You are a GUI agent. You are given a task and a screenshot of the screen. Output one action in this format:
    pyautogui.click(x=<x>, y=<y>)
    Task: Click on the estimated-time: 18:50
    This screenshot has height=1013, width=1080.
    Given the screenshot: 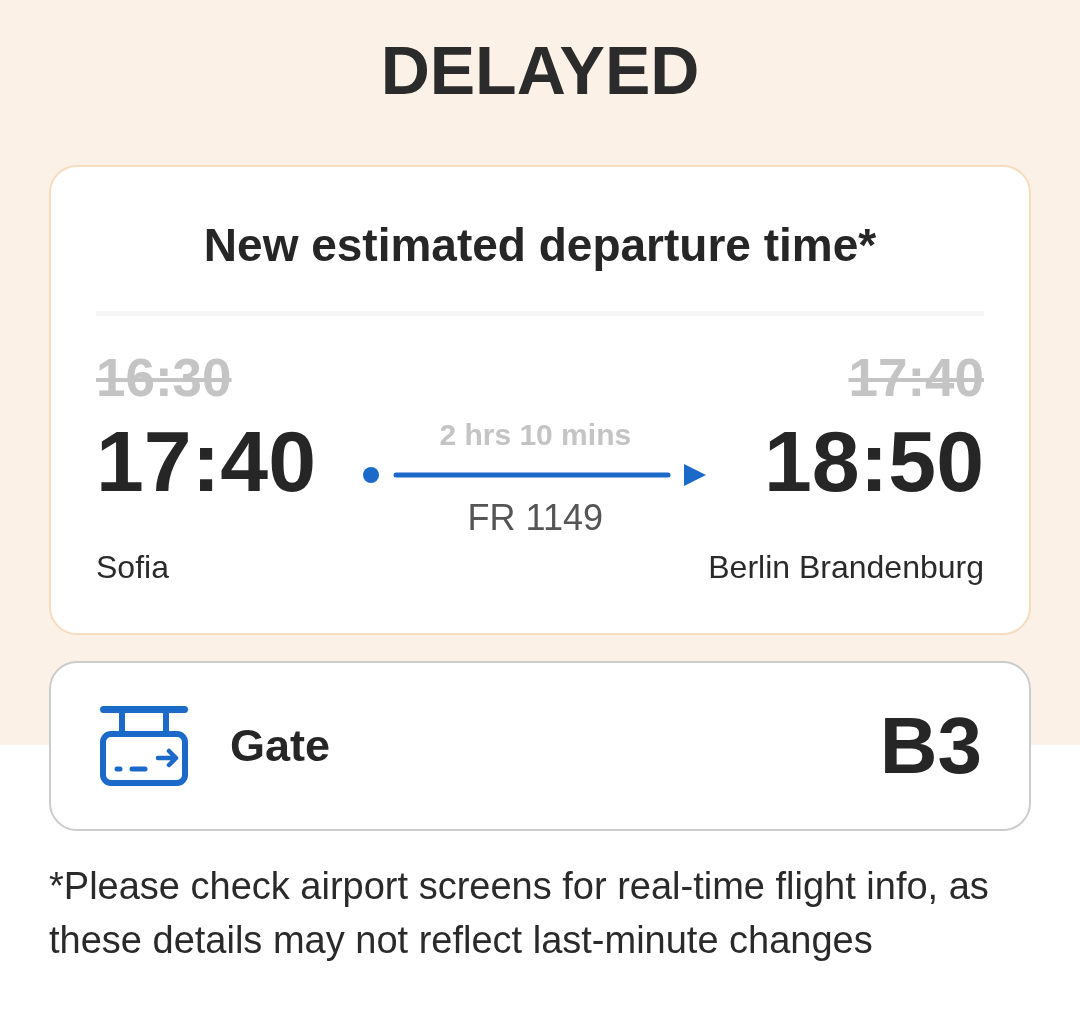 What is the action you would take?
    pyautogui.click(x=873, y=461)
    